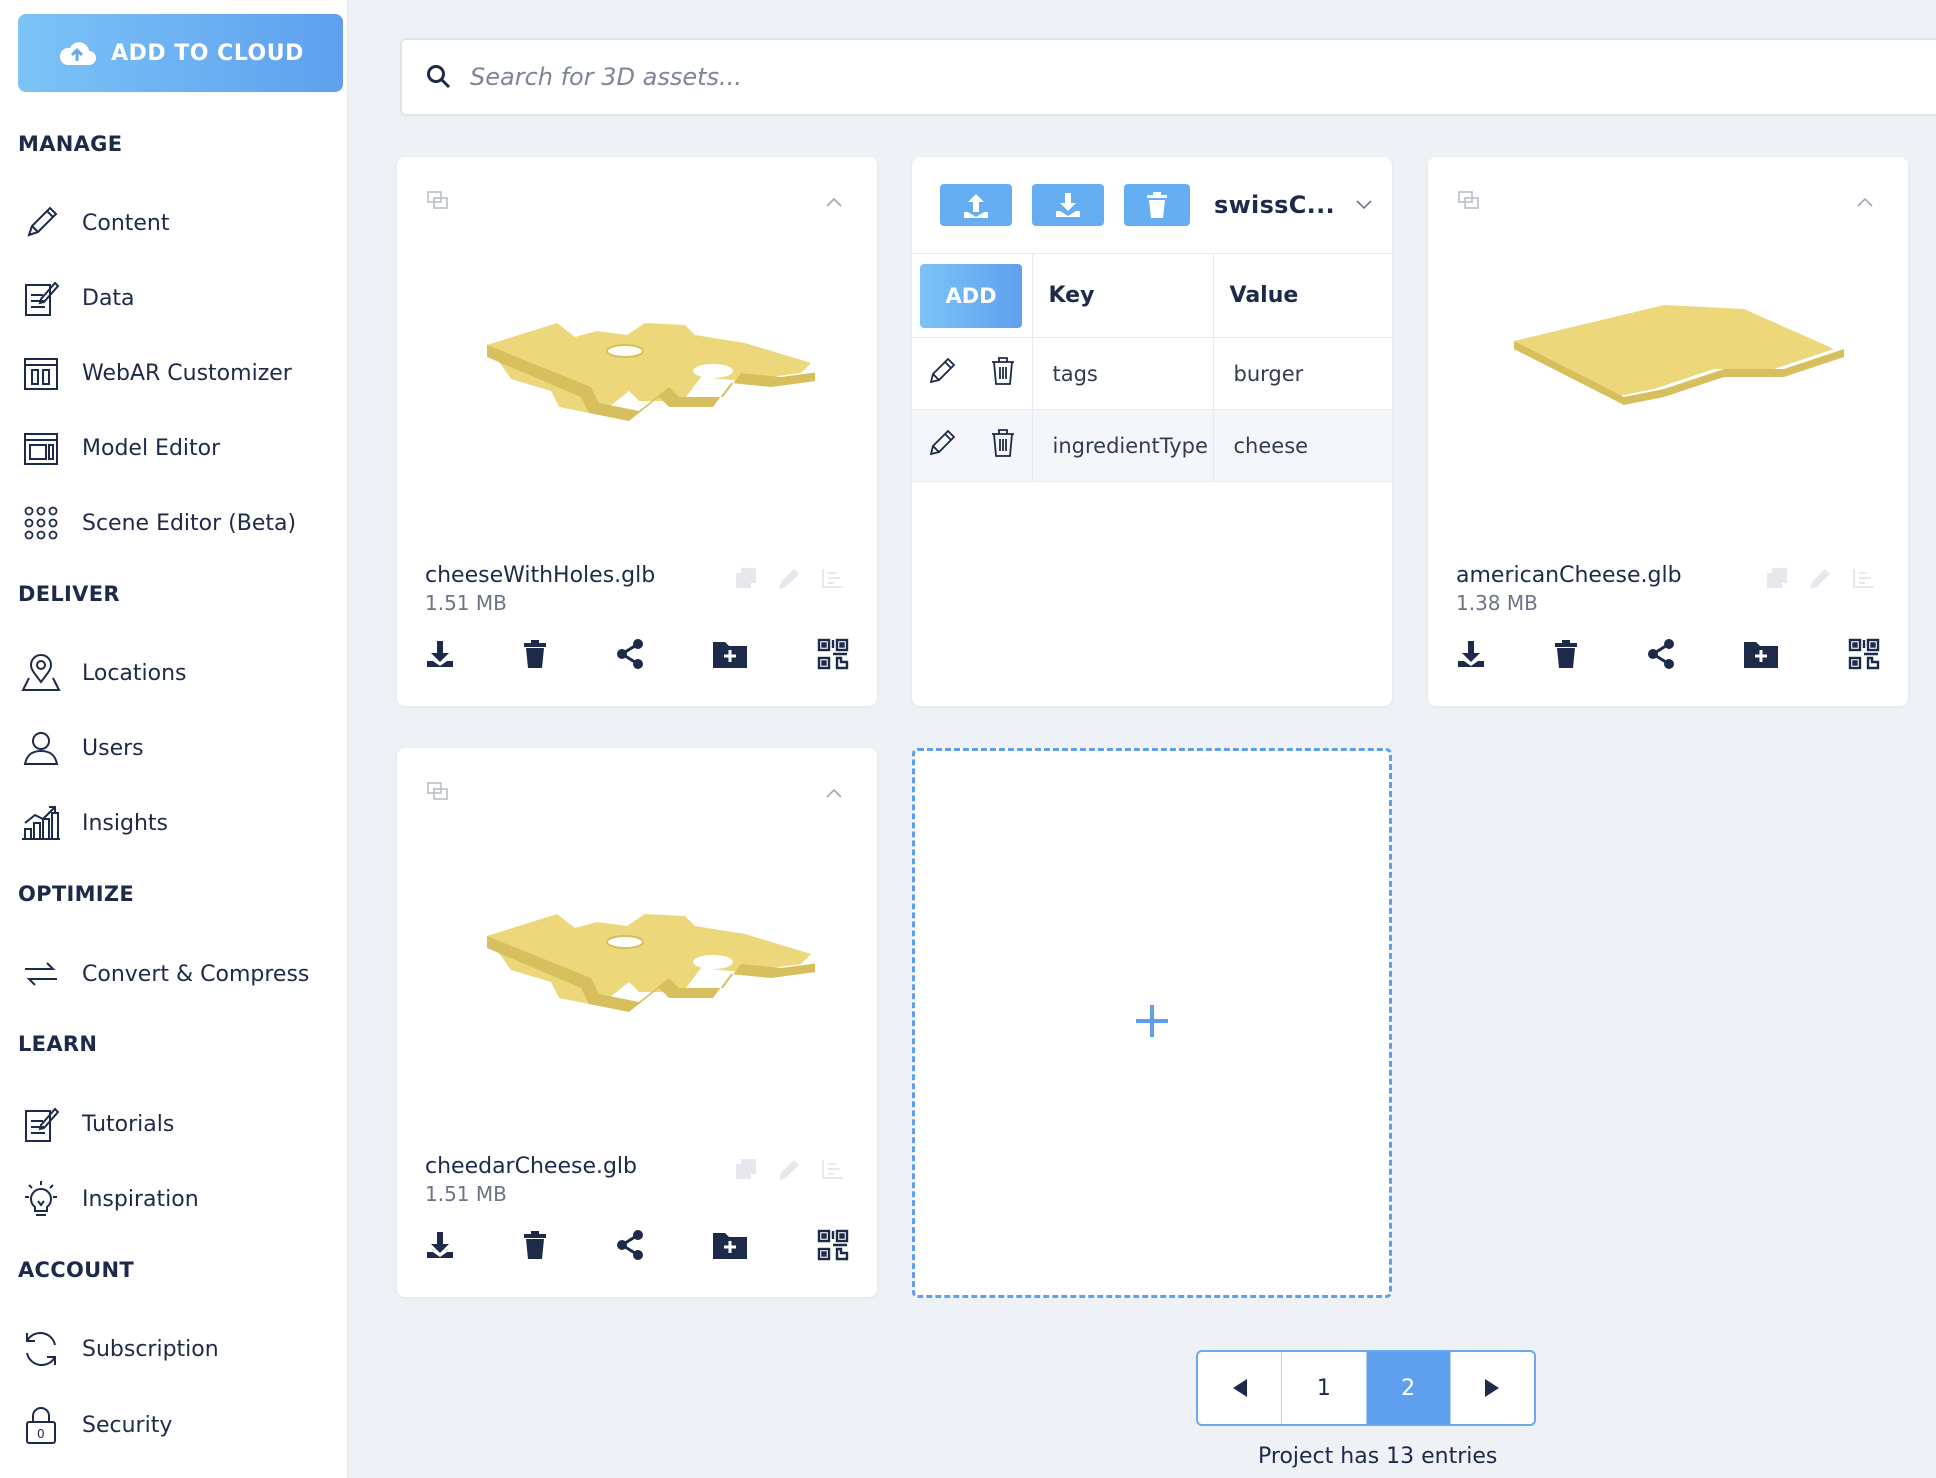 This screenshot has width=1936, height=1478. I want to click on sidebar-item-label: Users, so click(113, 748).